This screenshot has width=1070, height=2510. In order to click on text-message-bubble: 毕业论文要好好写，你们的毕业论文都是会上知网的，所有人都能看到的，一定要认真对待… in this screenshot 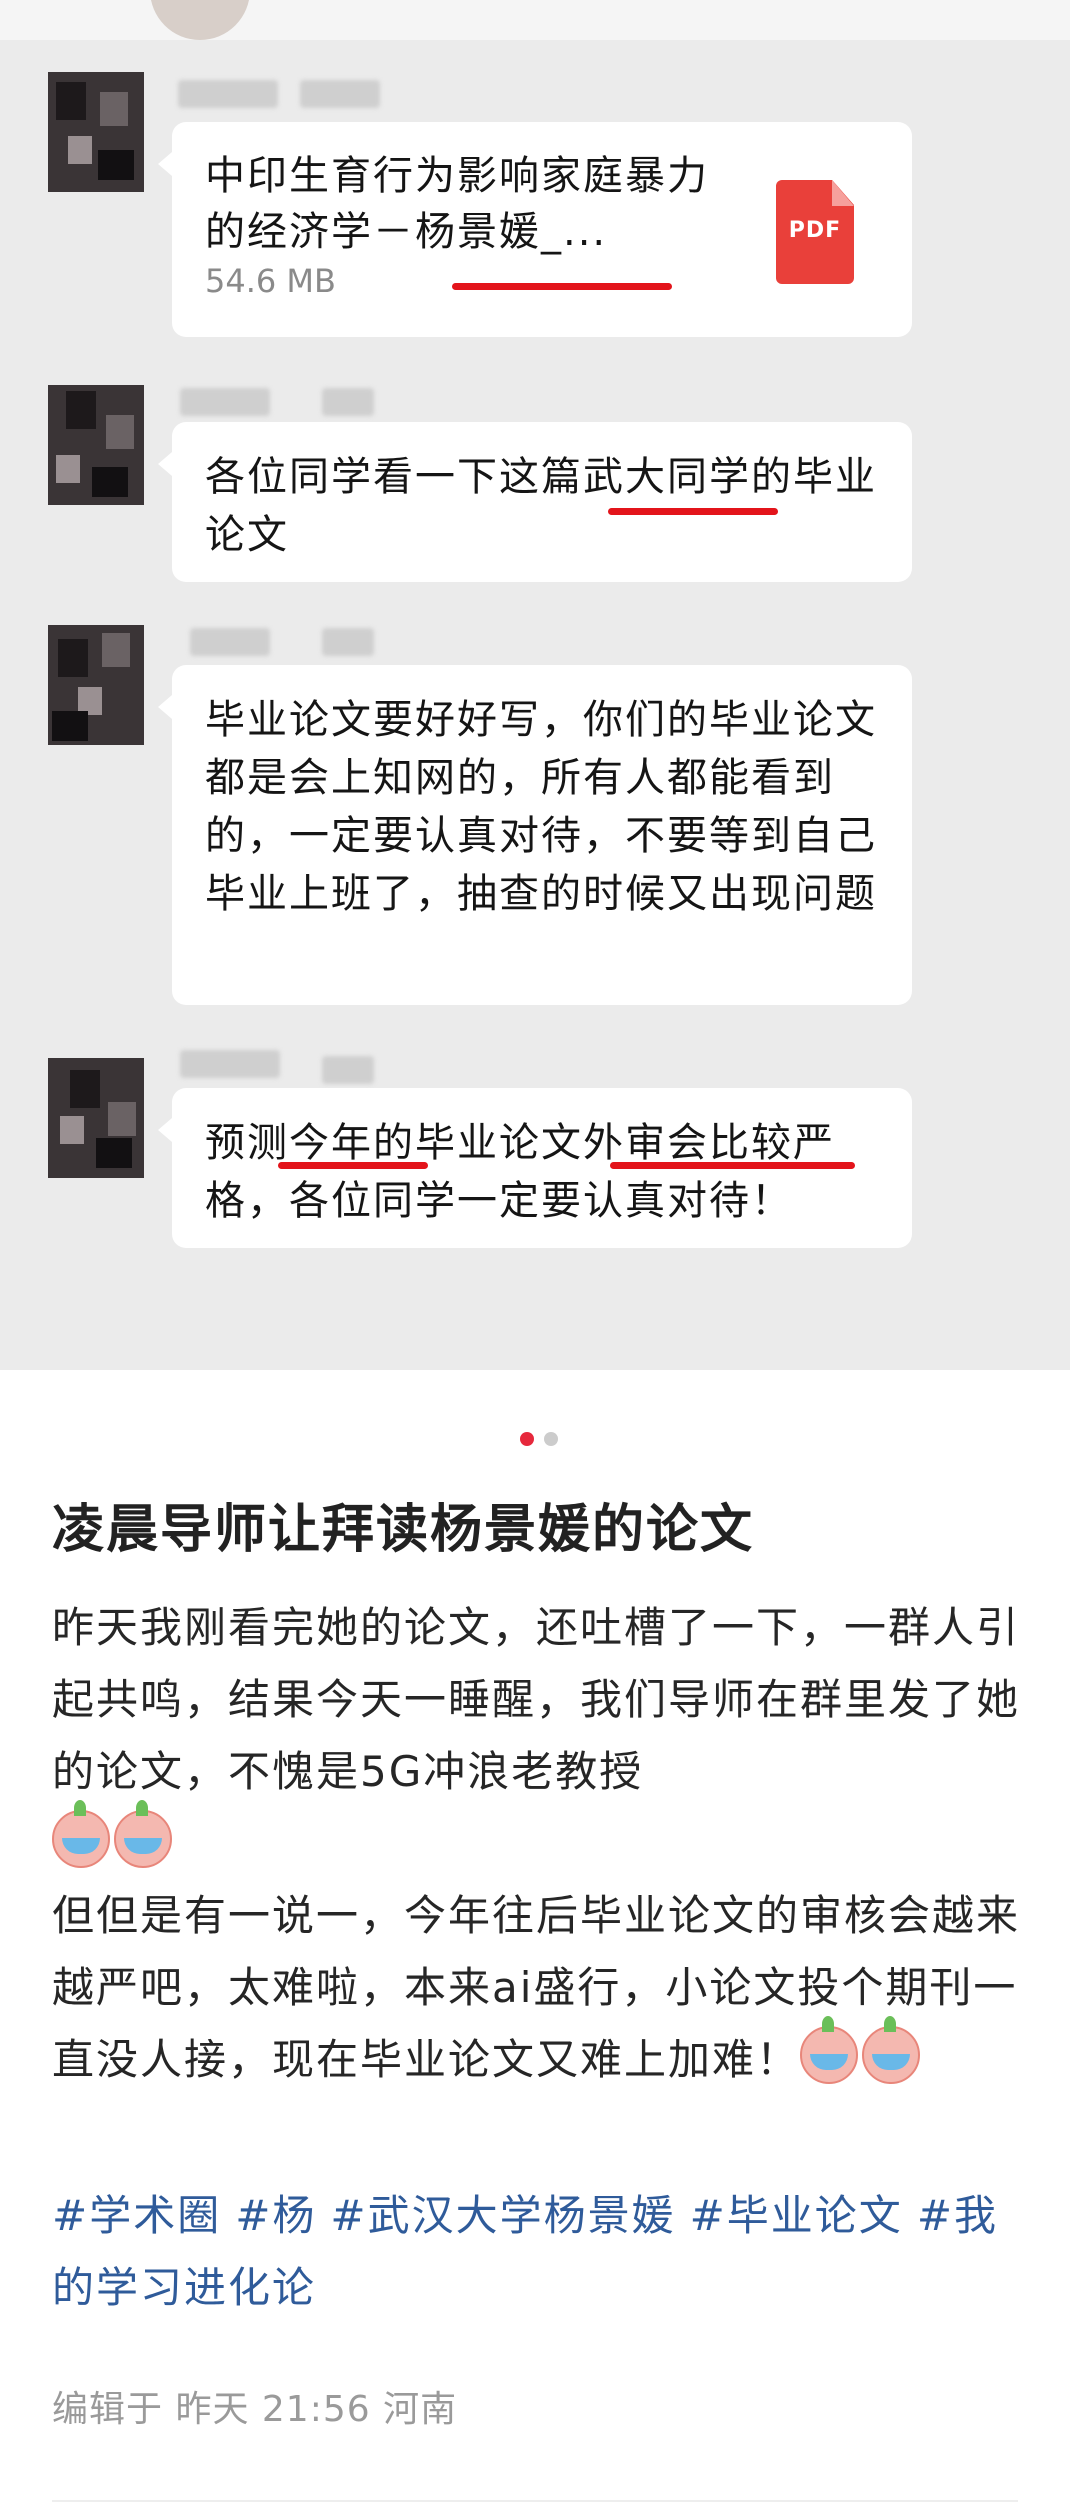, I will do `click(535, 835)`.